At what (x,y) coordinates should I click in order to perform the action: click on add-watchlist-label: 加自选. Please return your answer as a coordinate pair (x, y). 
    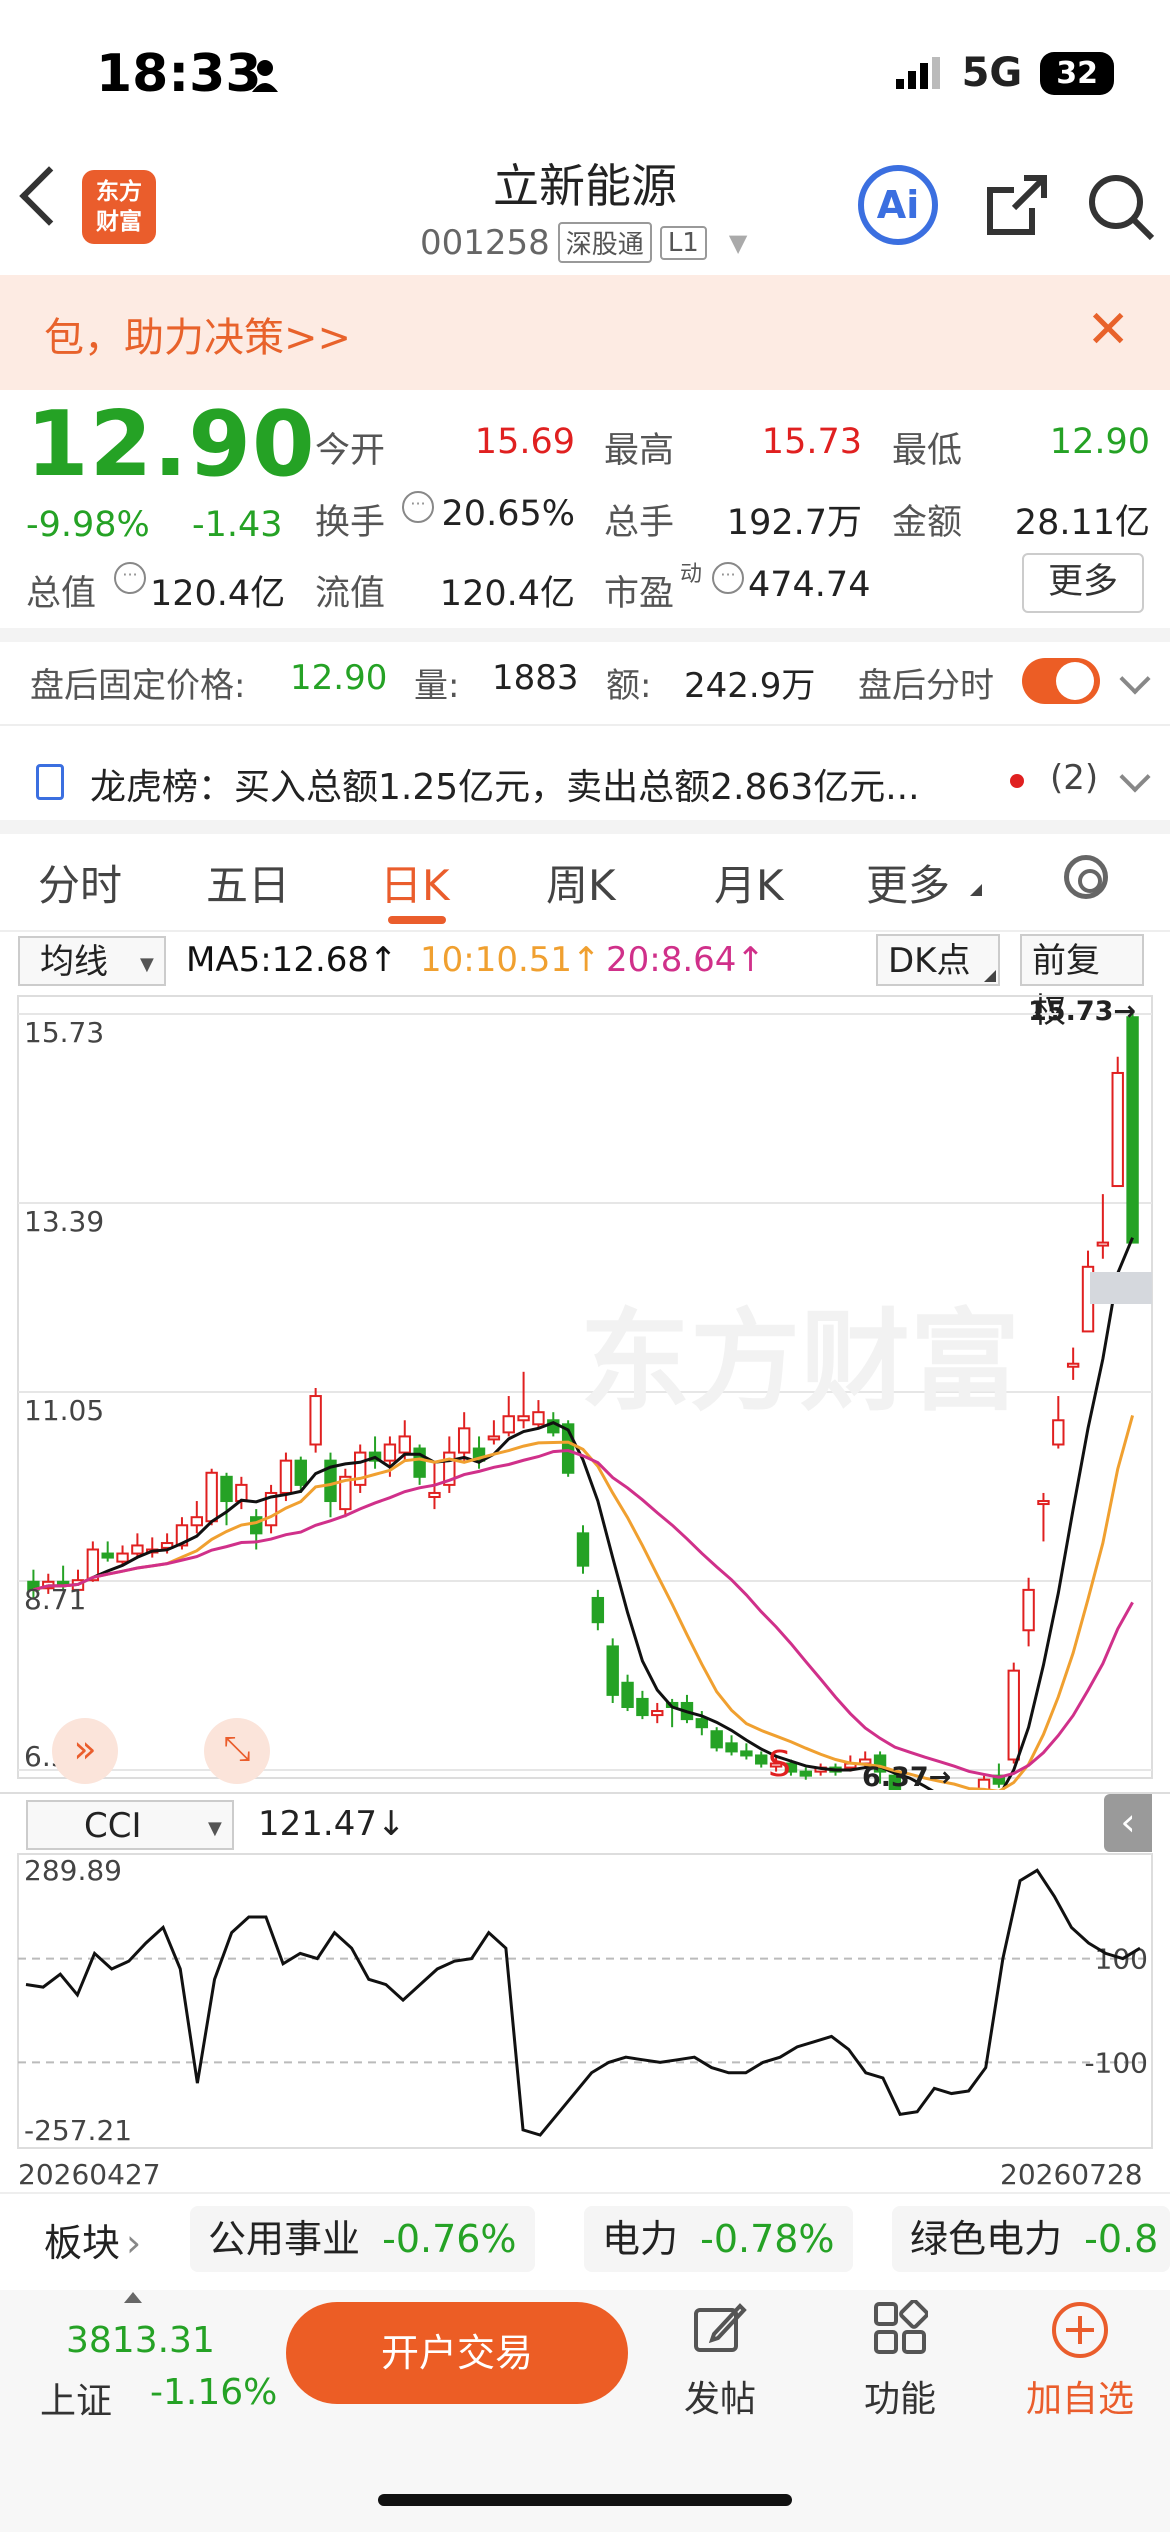
    Looking at the image, I should click on (1080, 2396).